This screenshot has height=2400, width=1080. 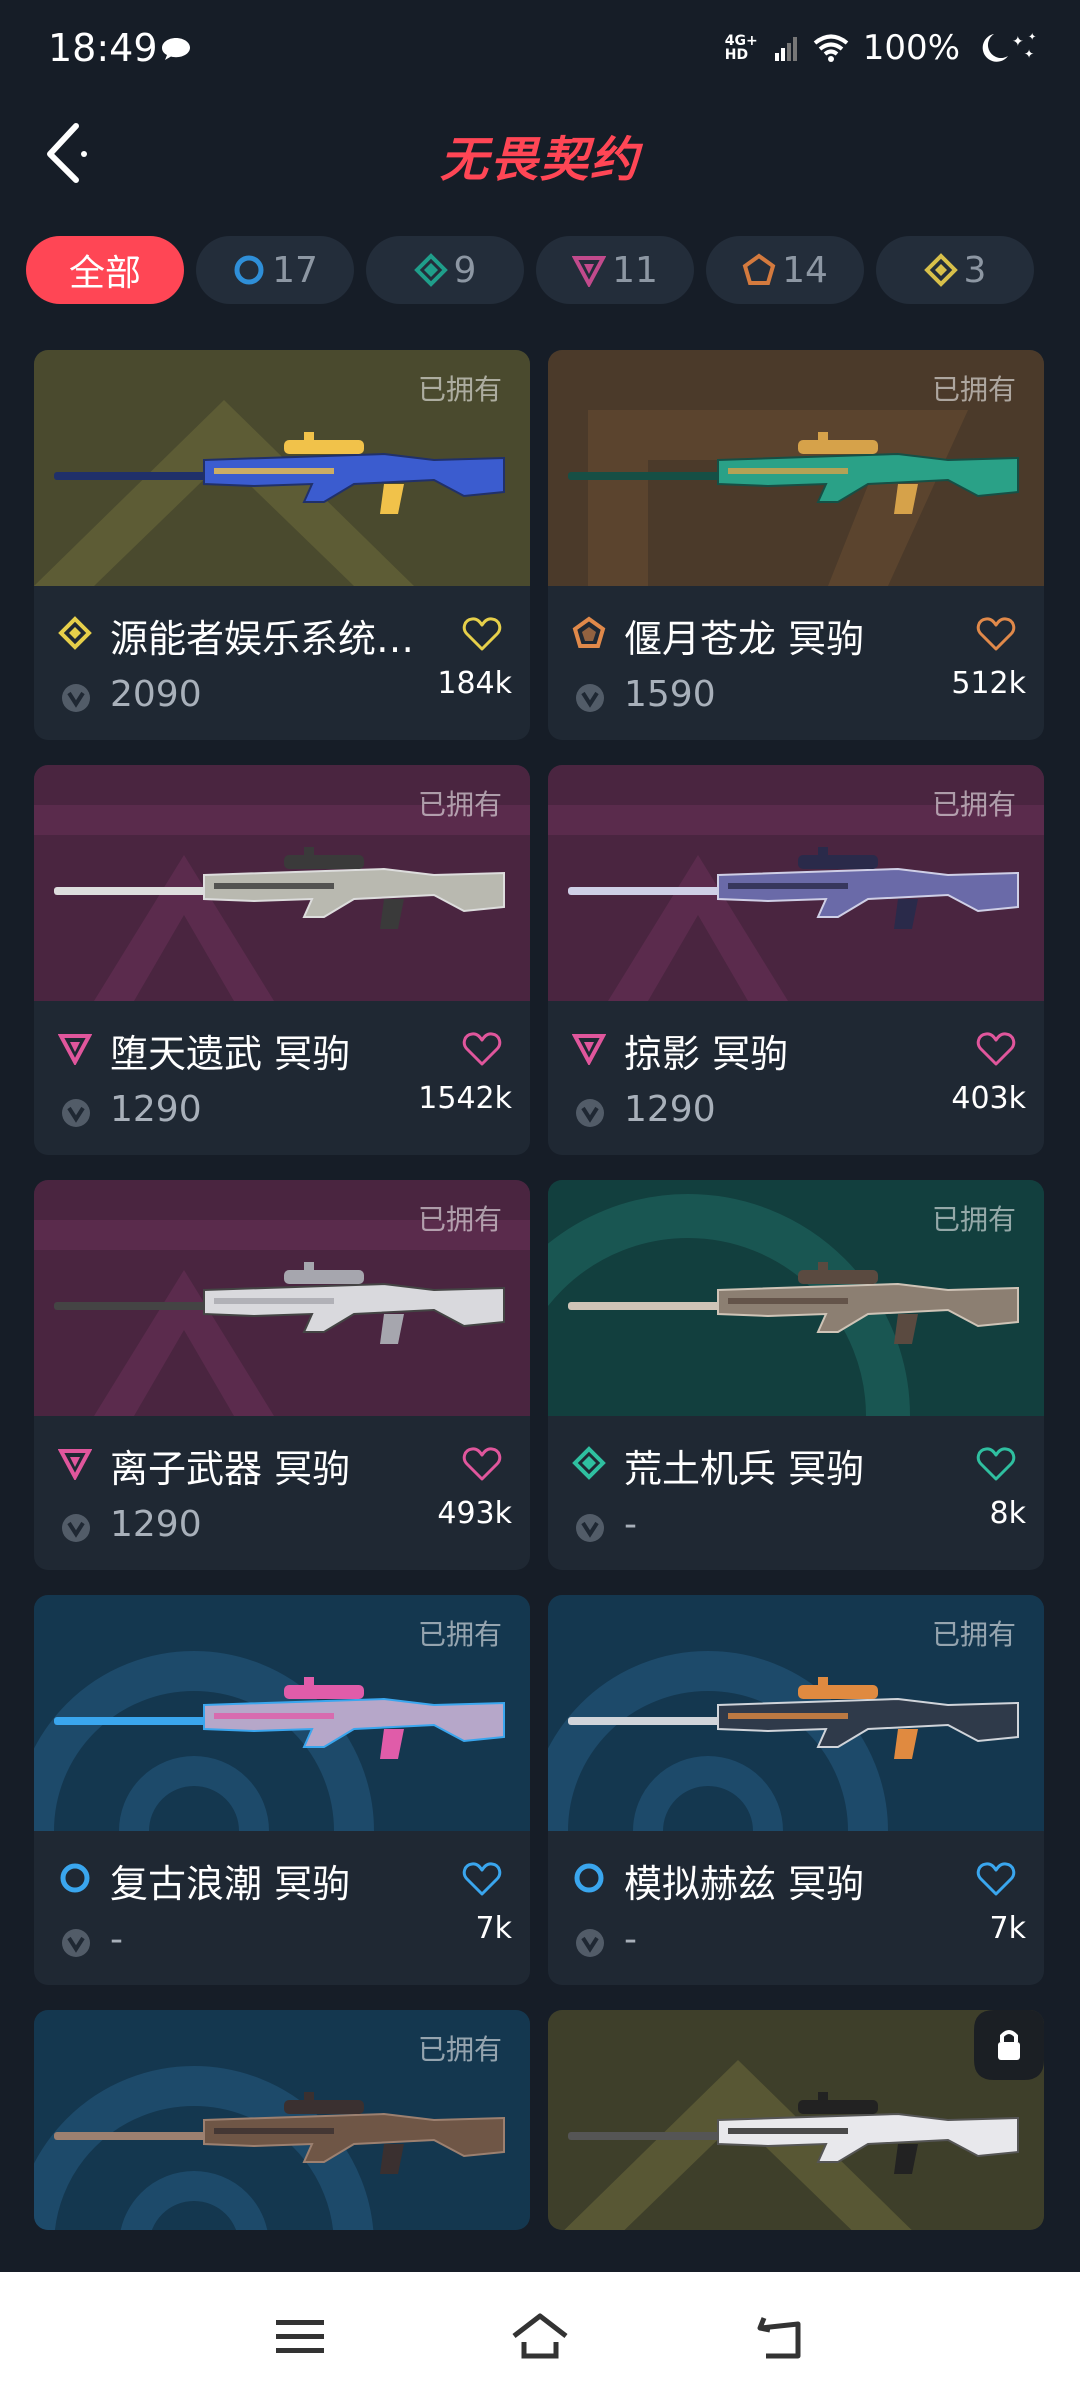 I want to click on battery-level: 100%, so click(x=911, y=48).